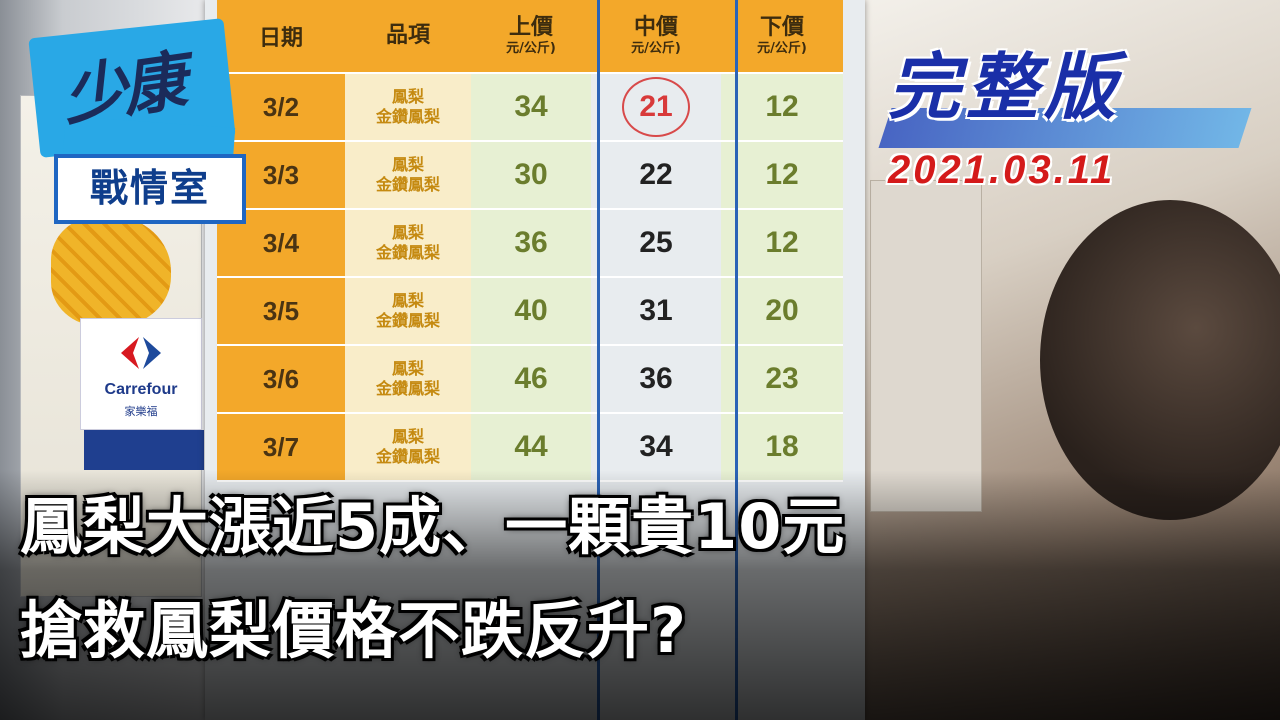 This screenshot has height=720, width=1280. I want to click on cell-upper: 30, so click(531, 175).